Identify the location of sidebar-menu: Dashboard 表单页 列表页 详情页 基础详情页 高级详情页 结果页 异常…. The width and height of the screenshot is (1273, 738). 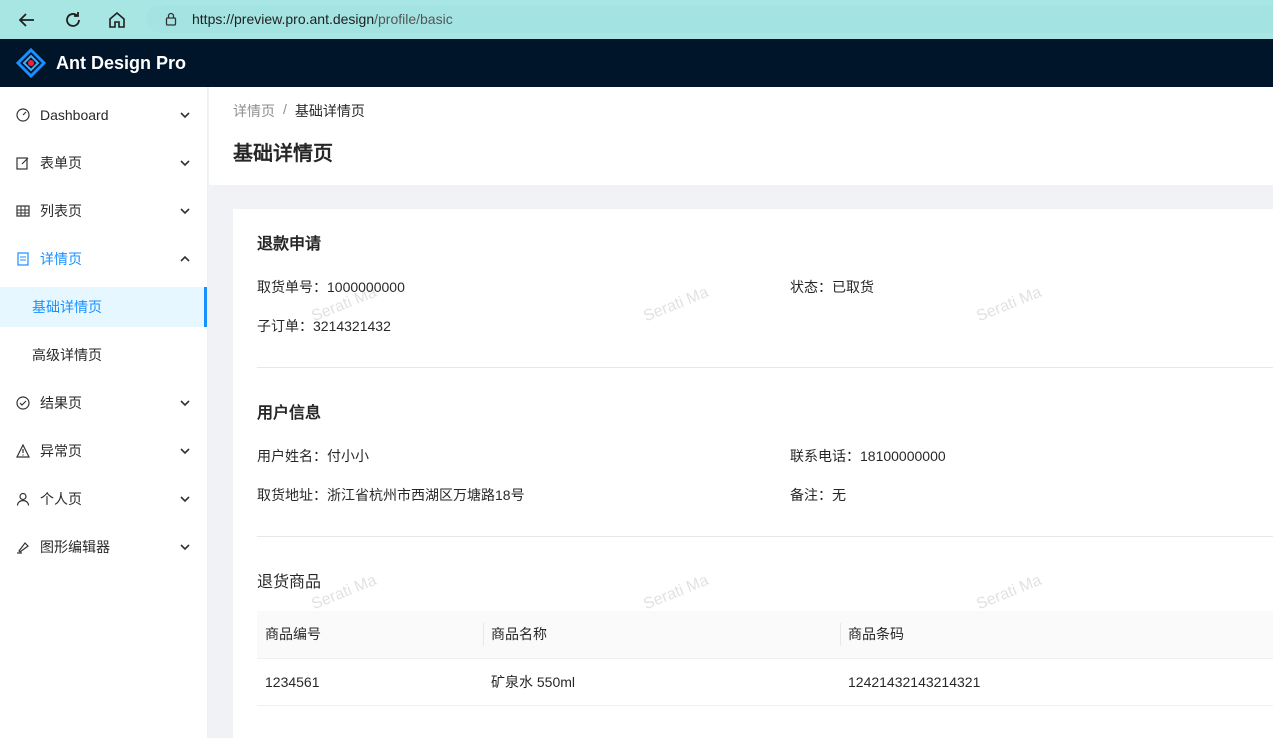
(104, 412).